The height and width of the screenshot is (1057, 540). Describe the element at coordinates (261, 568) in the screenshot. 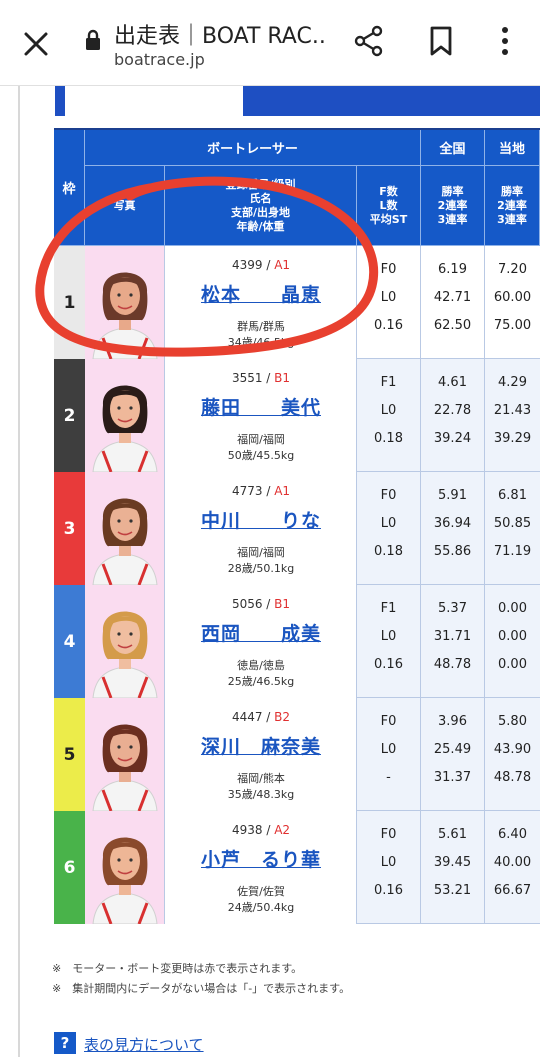

I see `racer-age-weight: 28歳/50.1kg` at that location.